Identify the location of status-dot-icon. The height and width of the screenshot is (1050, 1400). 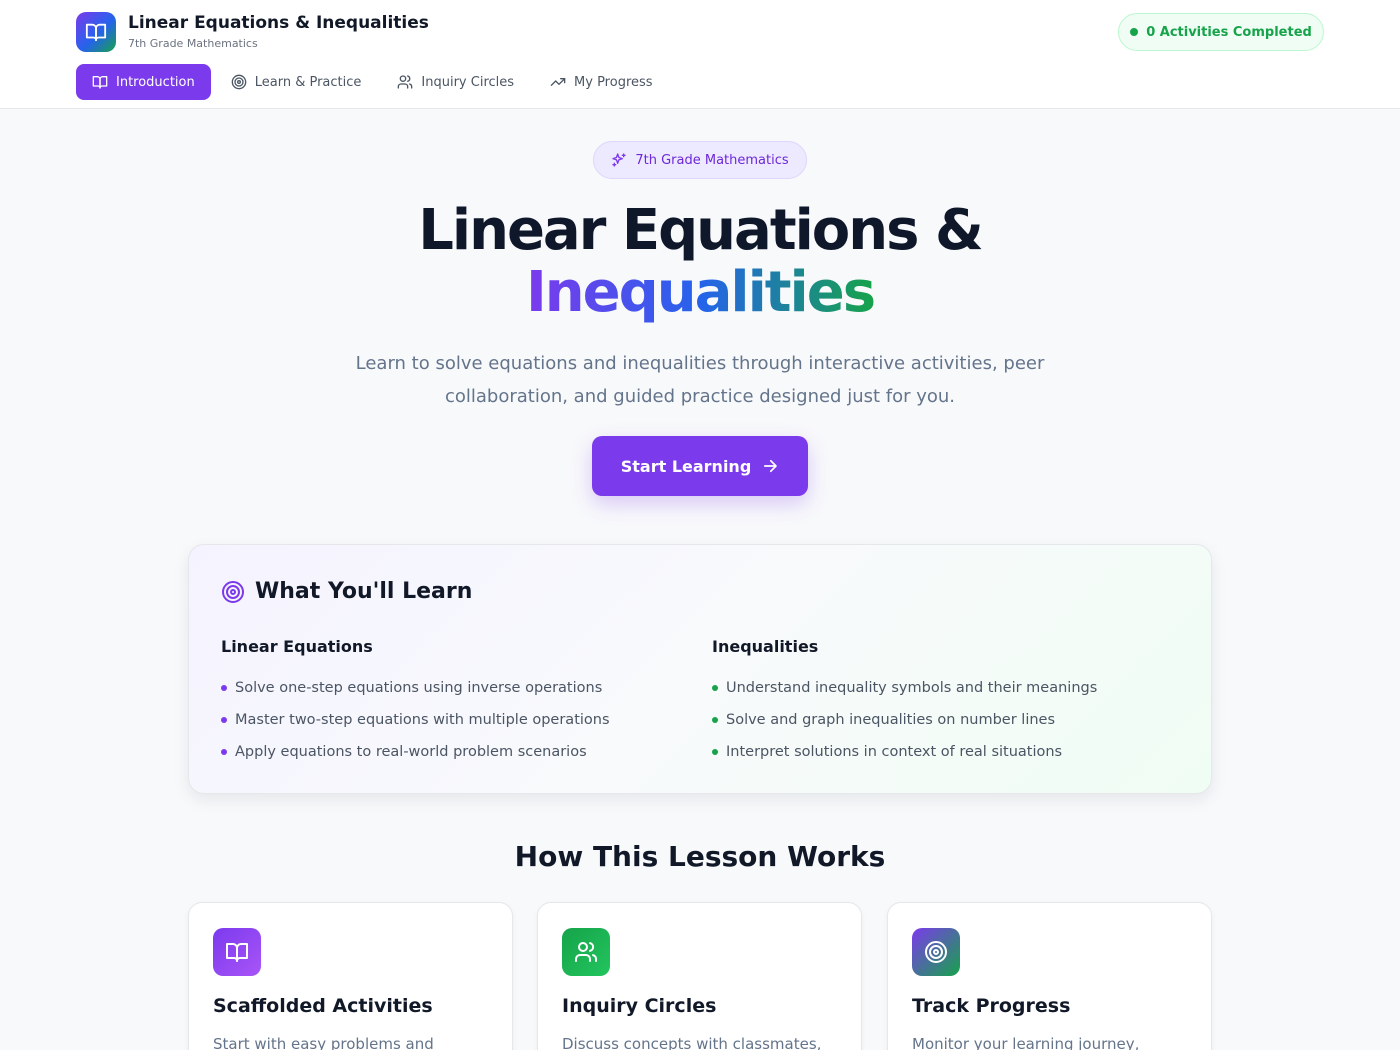
(1134, 32).